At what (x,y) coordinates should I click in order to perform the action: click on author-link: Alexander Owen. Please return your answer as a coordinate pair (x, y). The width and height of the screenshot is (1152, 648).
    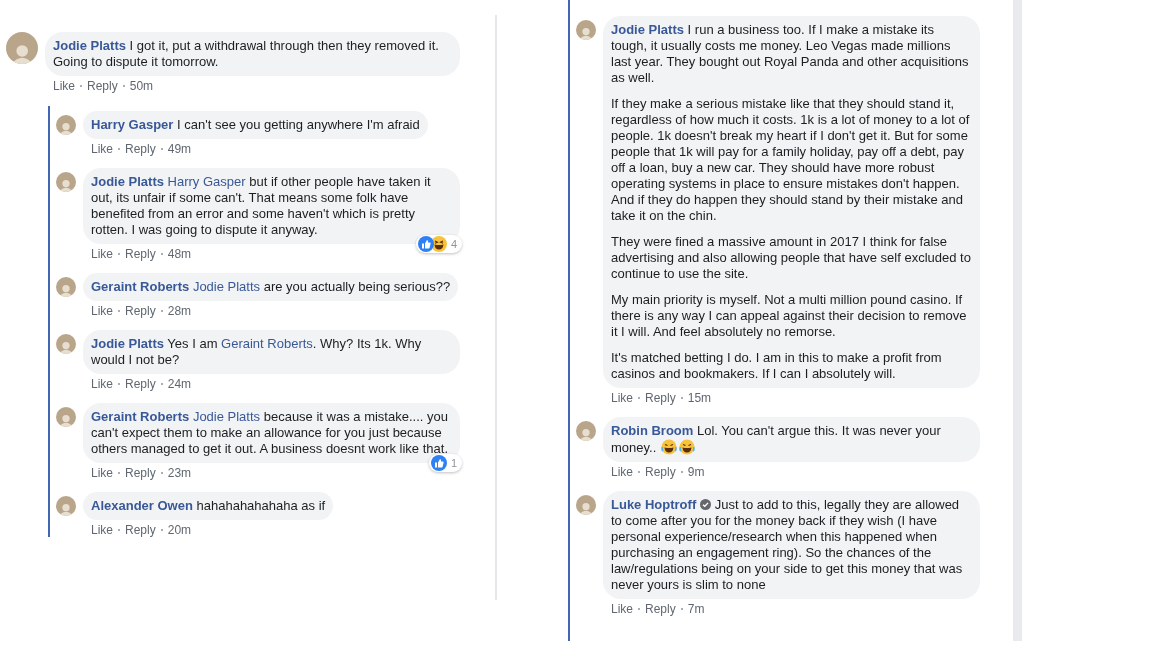
    Looking at the image, I should click on (142, 505).